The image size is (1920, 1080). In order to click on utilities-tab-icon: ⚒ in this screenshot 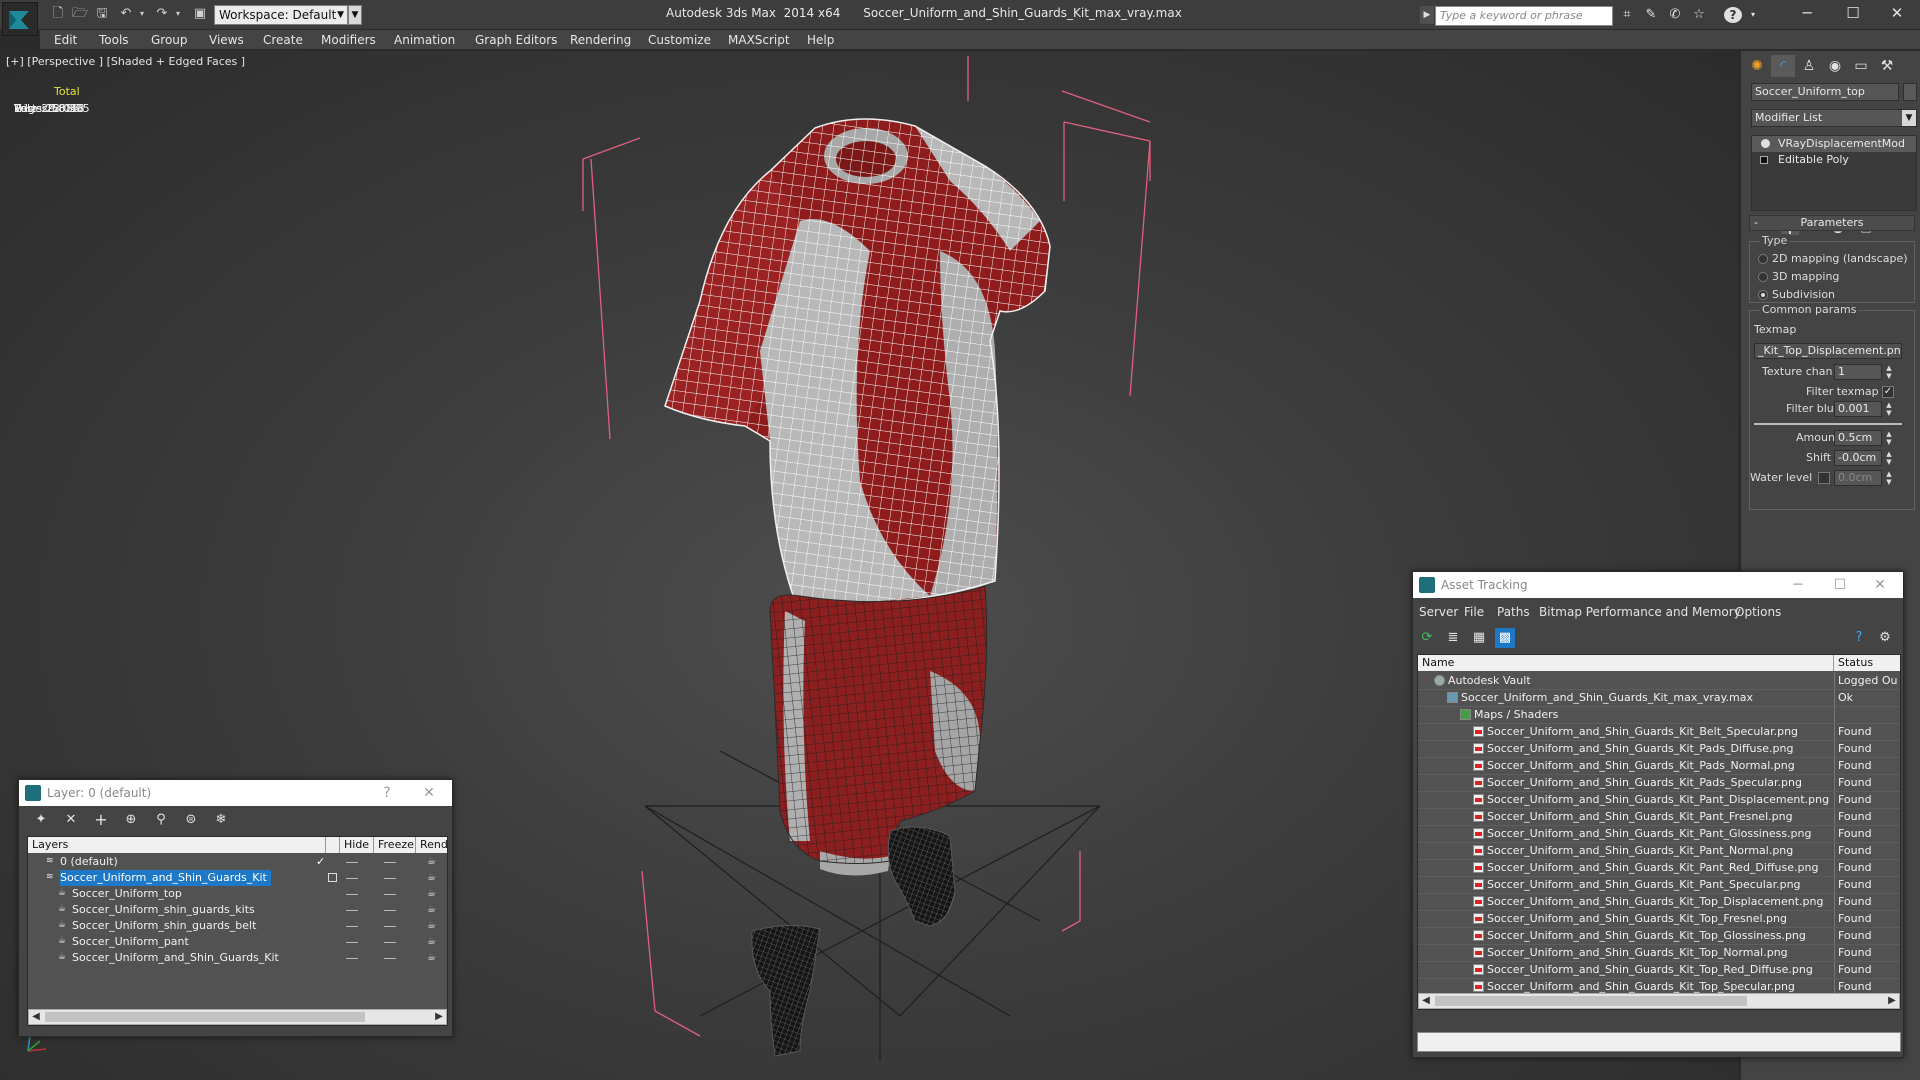, I will do `click(1887, 66)`.